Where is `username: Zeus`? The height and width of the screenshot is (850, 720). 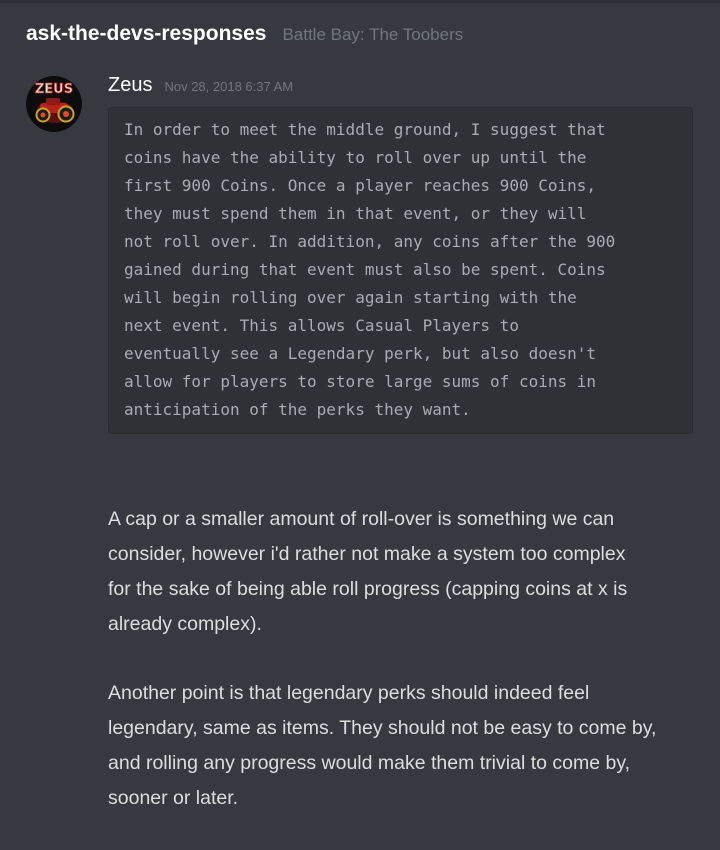
username: Zeus is located at coordinates (130, 85).